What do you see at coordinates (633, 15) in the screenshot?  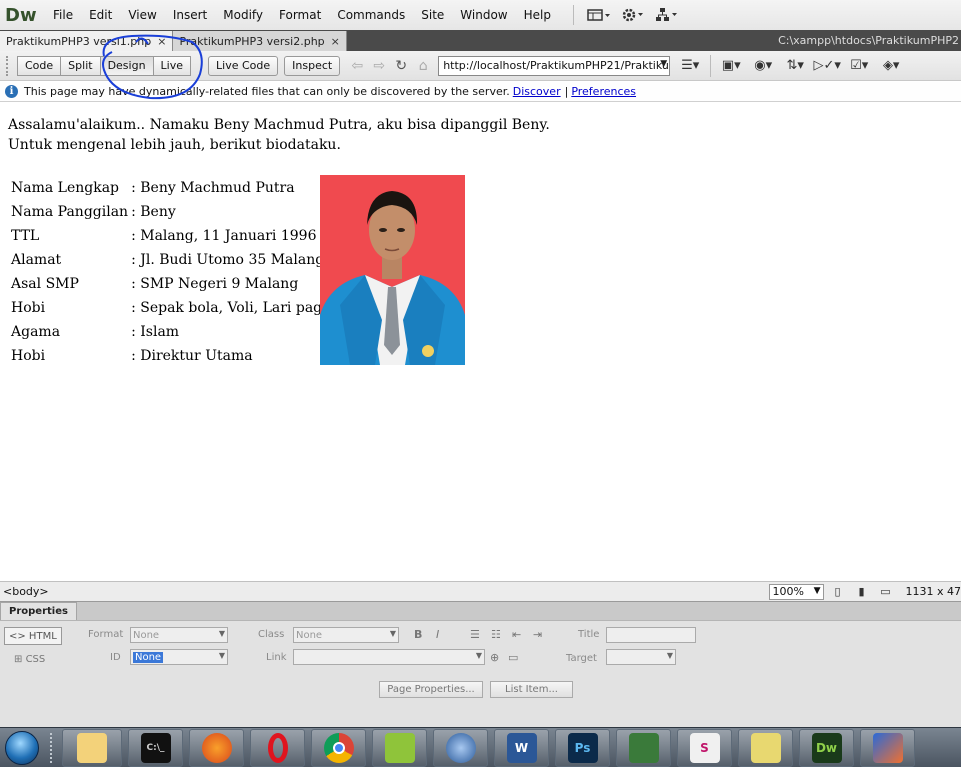 I see `gear-icon` at bounding box center [633, 15].